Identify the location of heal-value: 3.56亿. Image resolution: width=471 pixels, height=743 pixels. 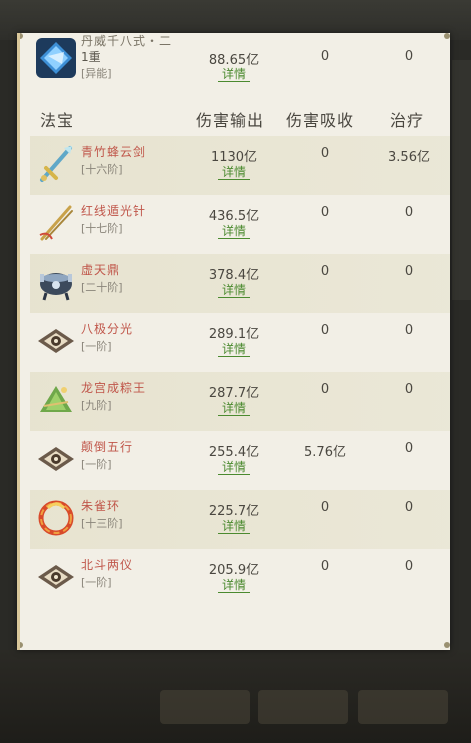
(409, 157).